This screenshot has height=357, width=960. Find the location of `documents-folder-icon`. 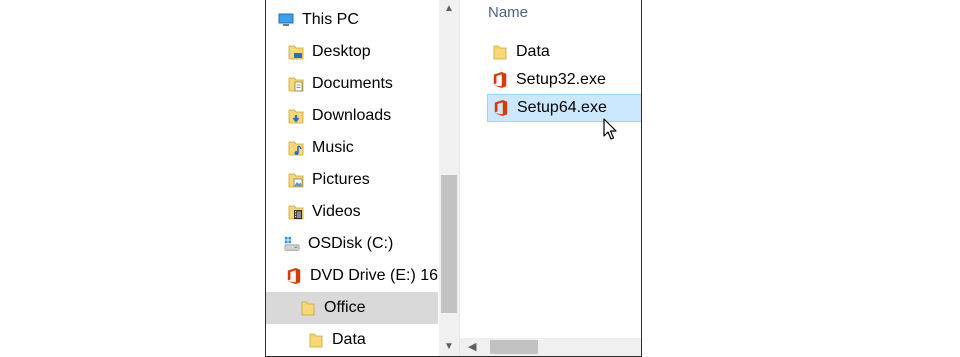

documents-folder-icon is located at coordinates (296, 84).